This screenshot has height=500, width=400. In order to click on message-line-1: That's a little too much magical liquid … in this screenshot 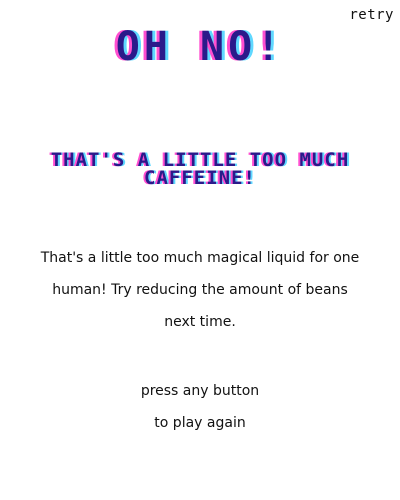, I will do `click(200, 258)`.